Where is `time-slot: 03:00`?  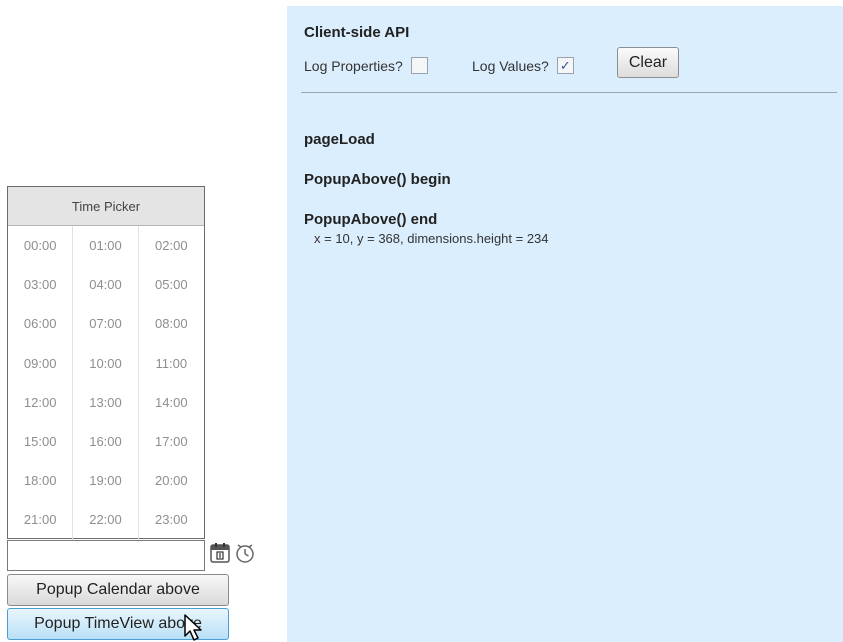
time-slot: 03:00 is located at coordinates (41, 285).